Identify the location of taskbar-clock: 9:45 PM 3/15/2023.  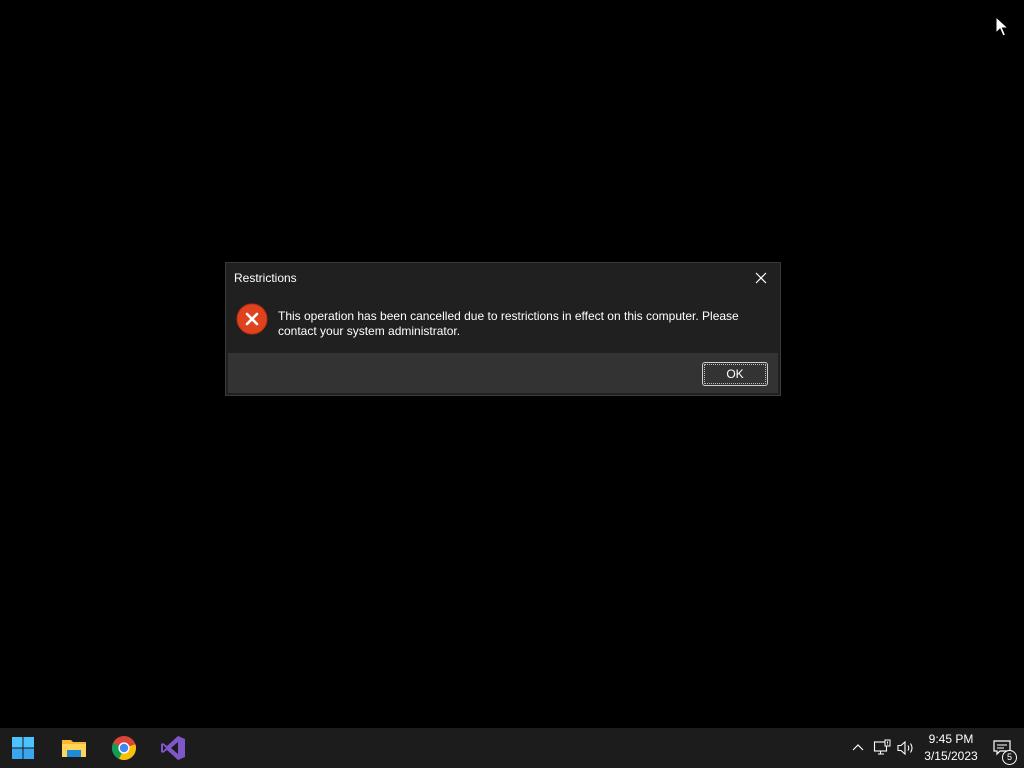
(951, 748).